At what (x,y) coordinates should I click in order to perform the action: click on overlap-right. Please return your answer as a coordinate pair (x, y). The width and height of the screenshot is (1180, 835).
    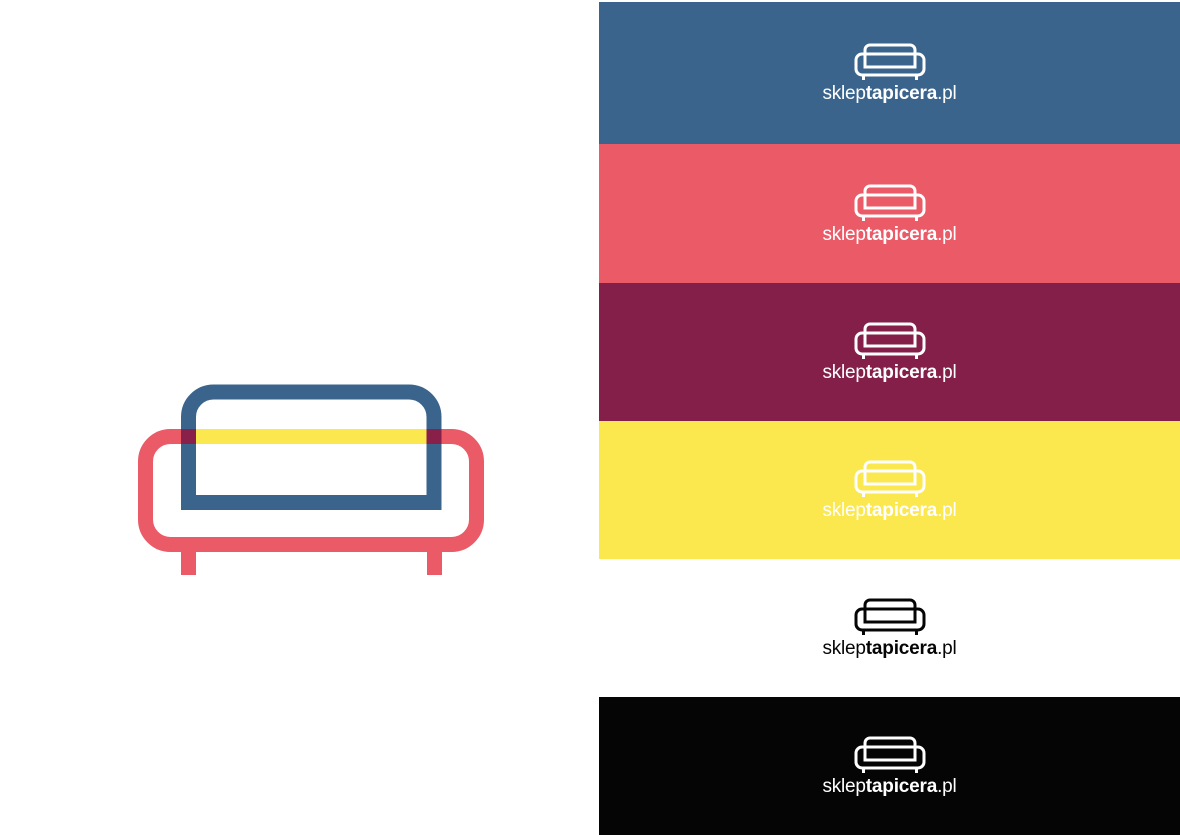
    Looking at the image, I should click on (434, 436).